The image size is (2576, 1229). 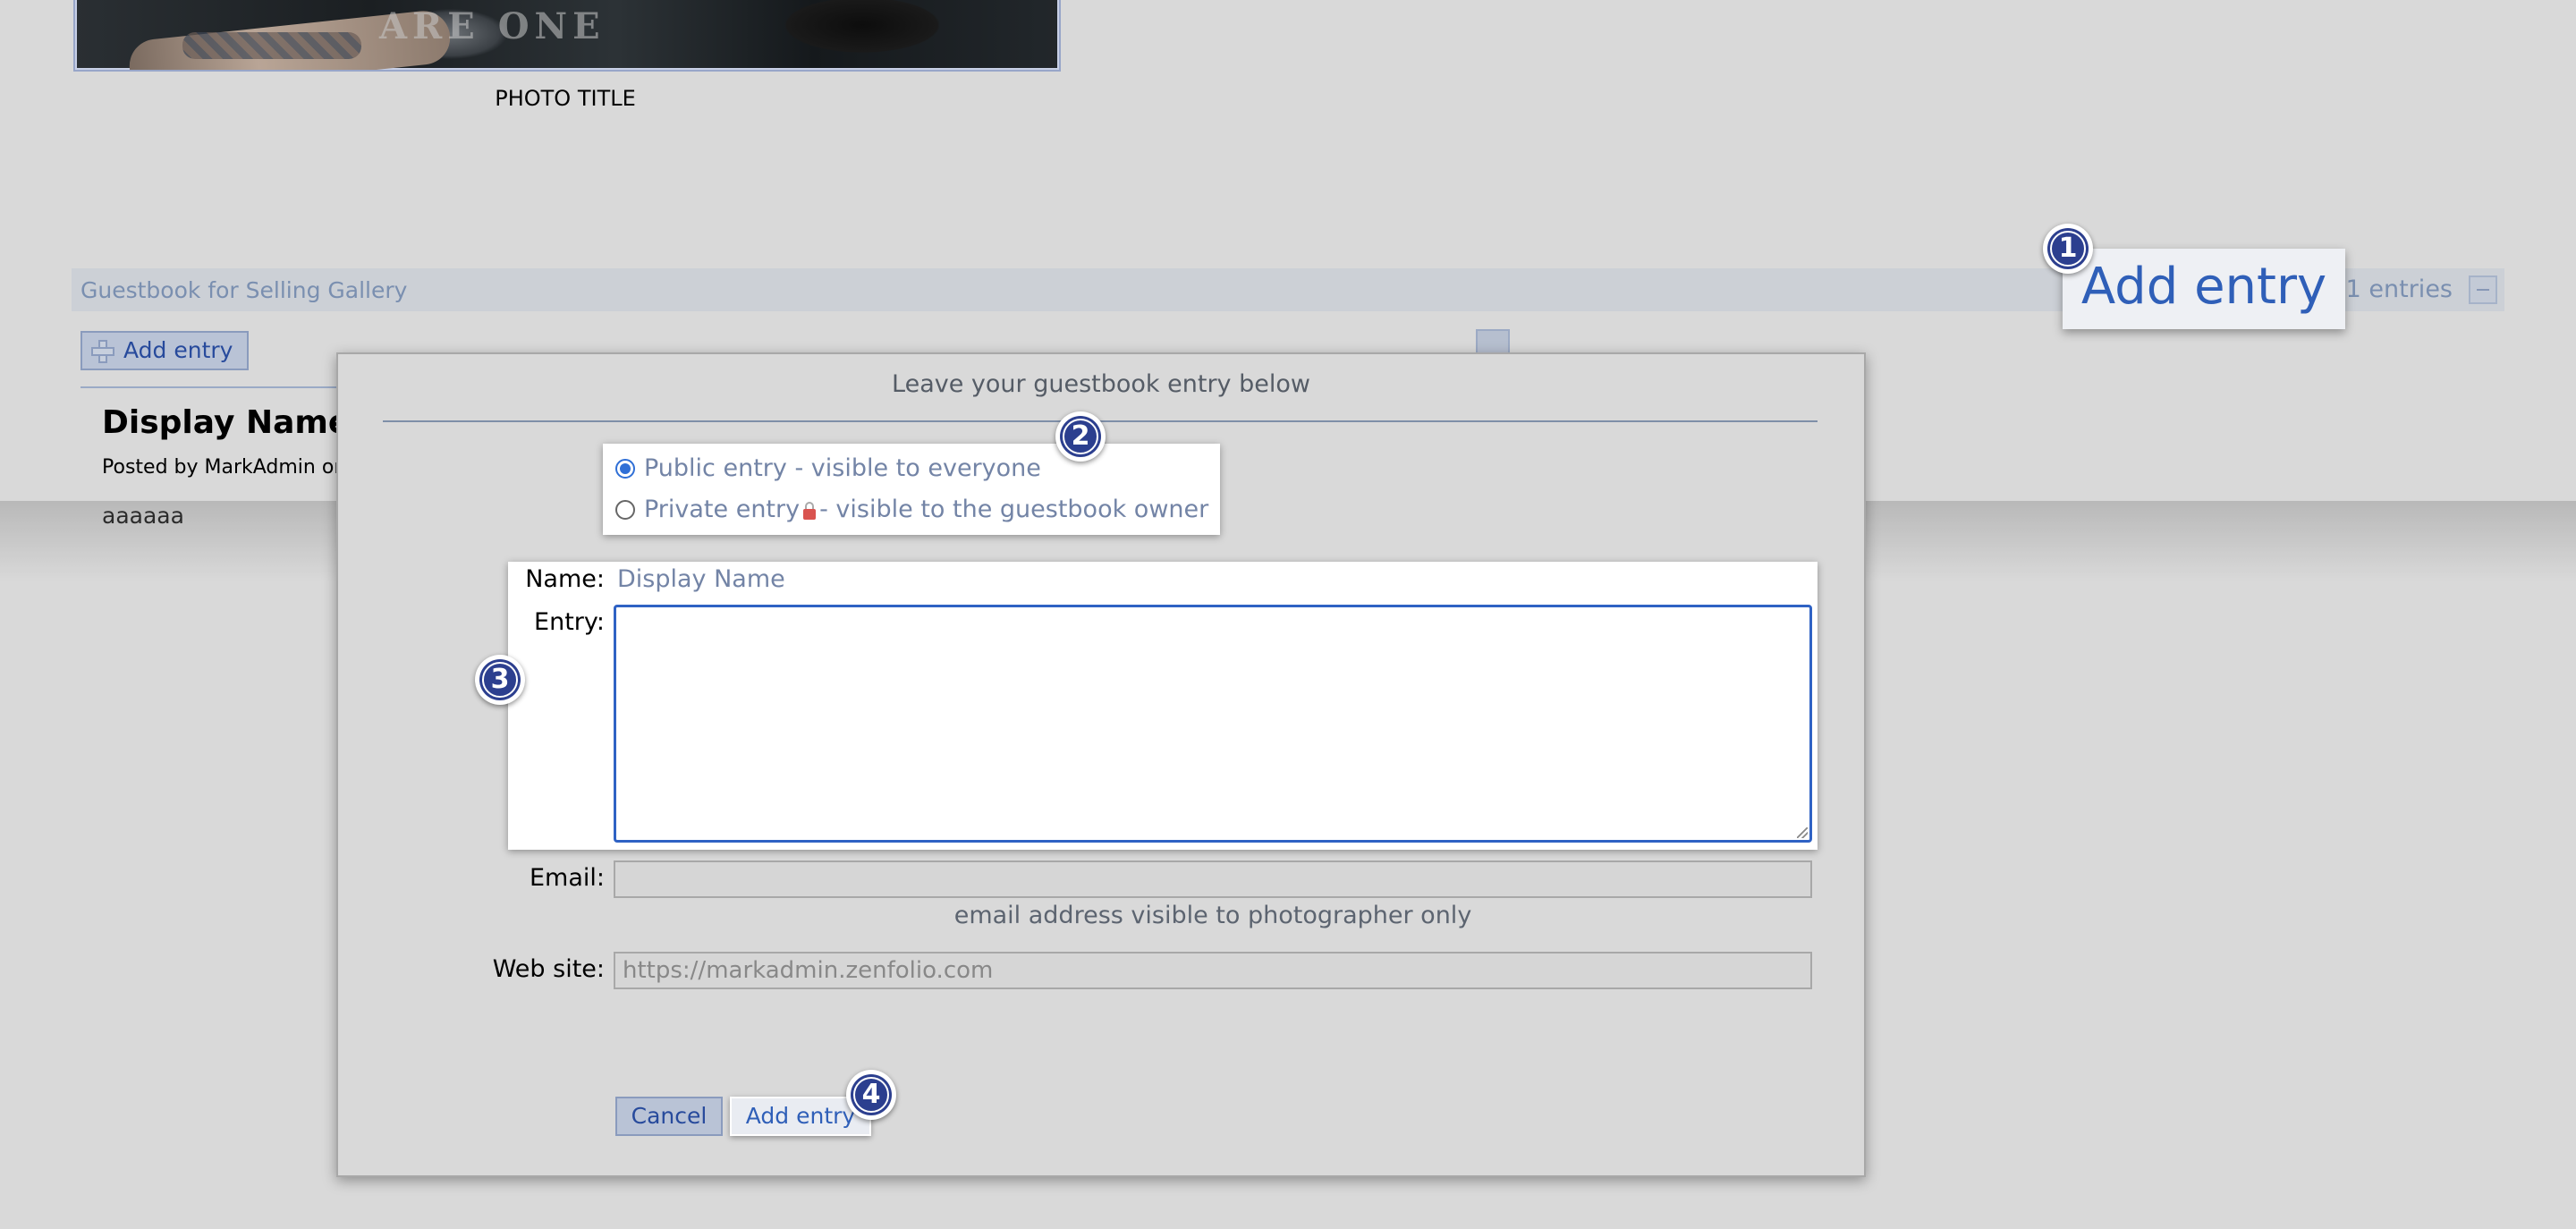 What do you see at coordinates (1101, 384) in the screenshot?
I see `dialog-title: Leave your guestbook entry below` at bounding box center [1101, 384].